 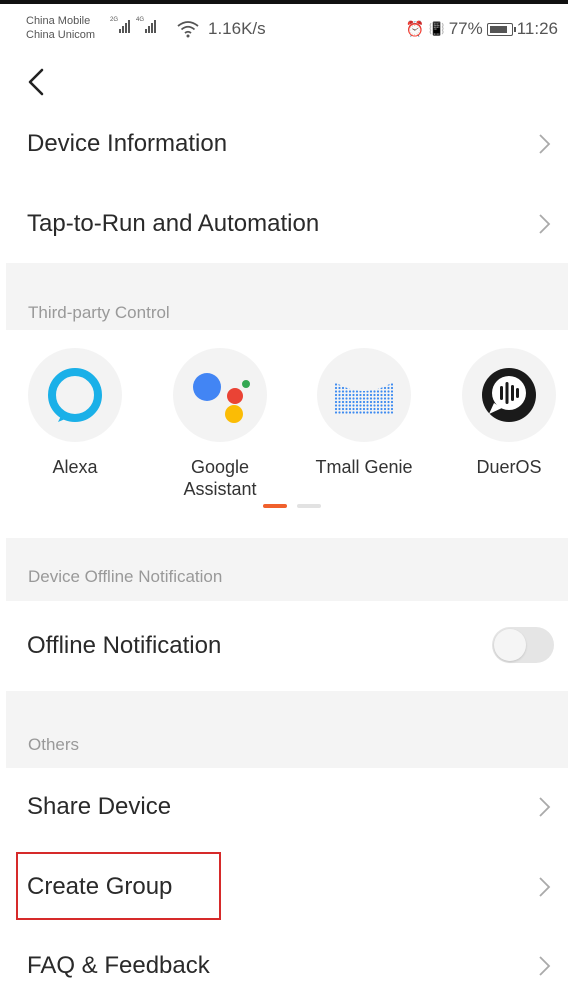 I want to click on faq-feedback-row: FAQ & Feedback, so click(x=287, y=955).